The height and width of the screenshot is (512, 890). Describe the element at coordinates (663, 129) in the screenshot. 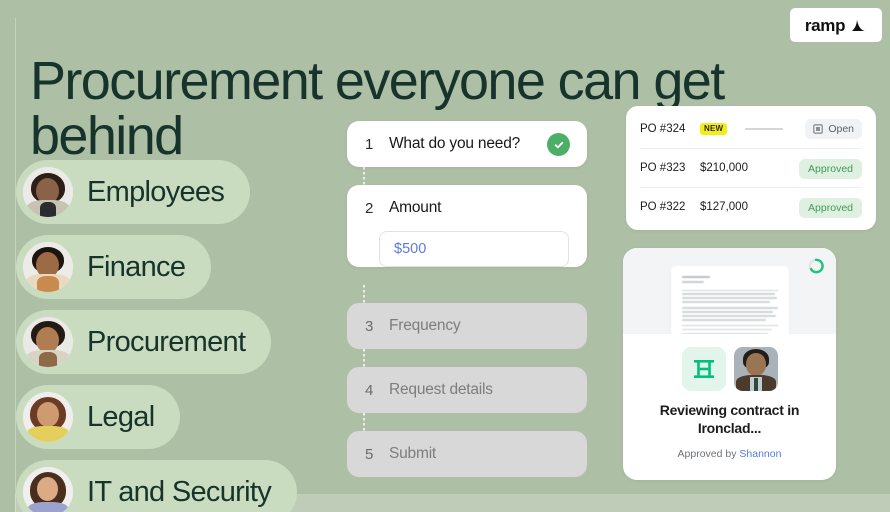

I see `po-id: PO #324` at that location.